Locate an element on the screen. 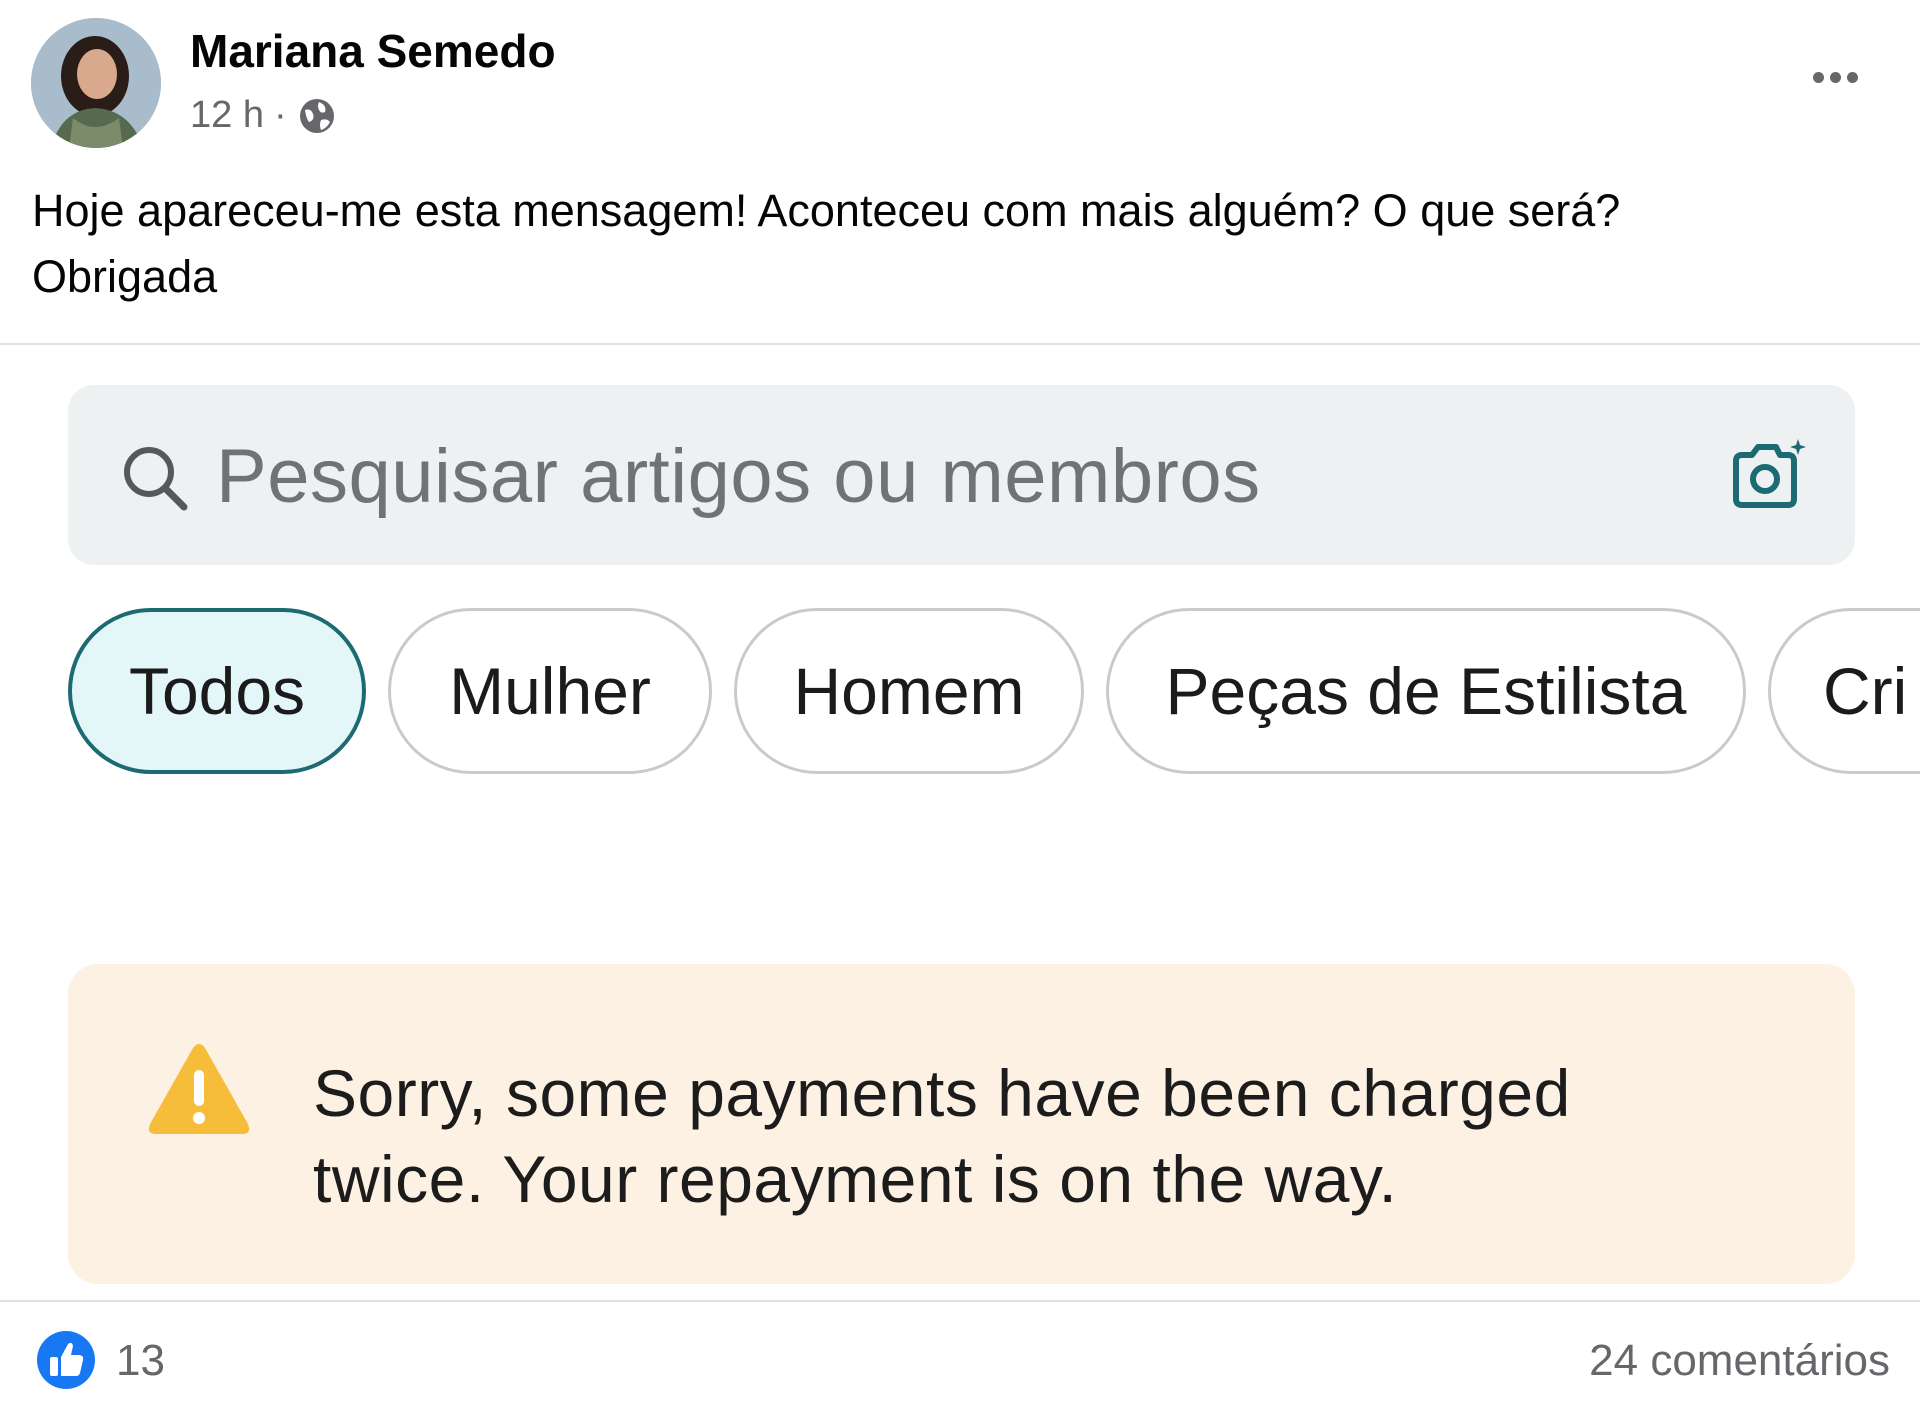  post-time: 12 h is located at coordinates (227, 115).